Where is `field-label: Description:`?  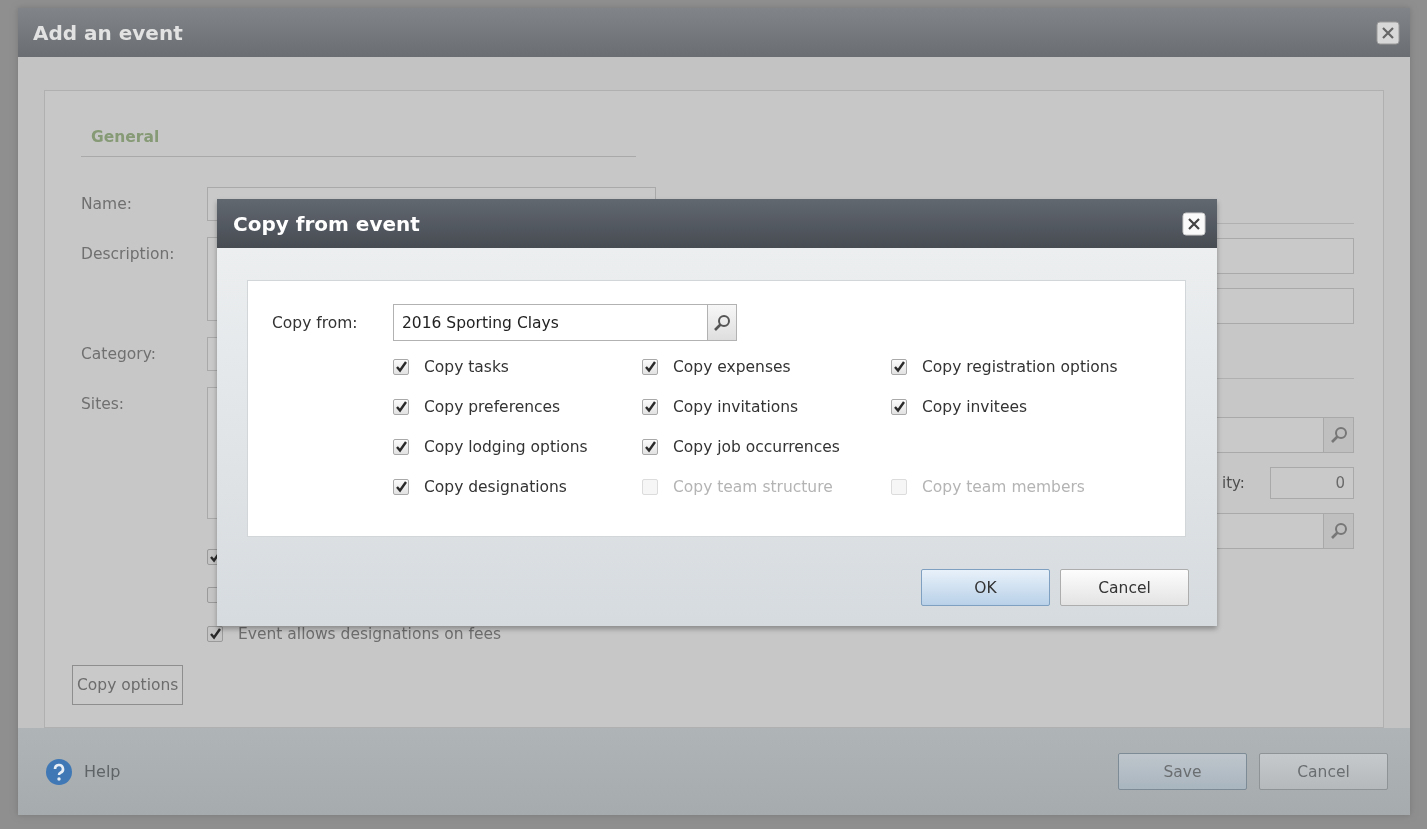
field-label: Description: is located at coordinates (128, 253).